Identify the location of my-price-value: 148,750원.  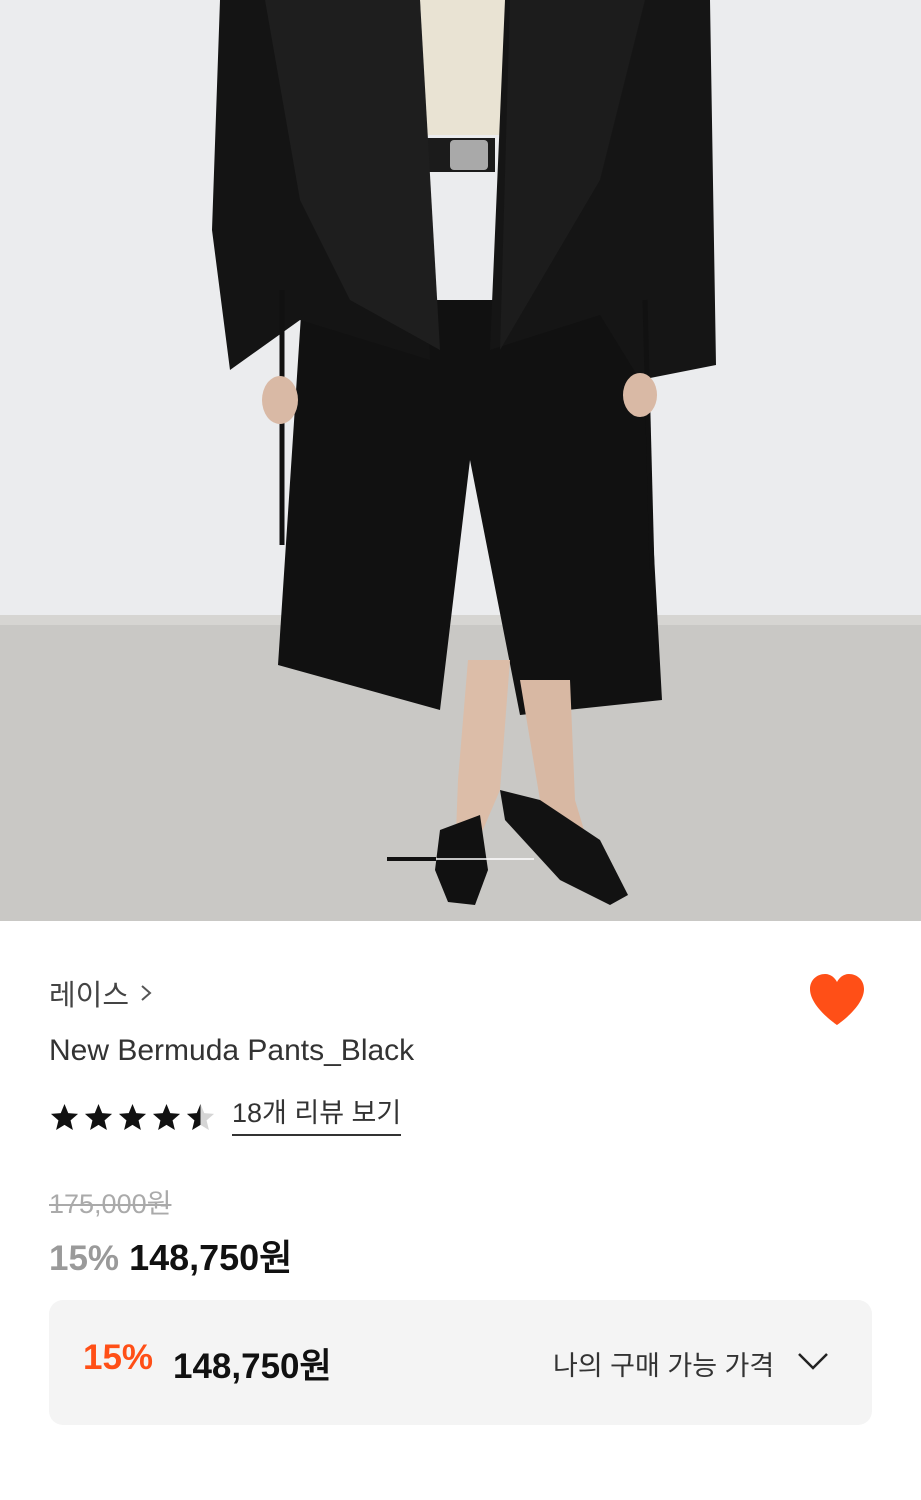
(252, 1366).